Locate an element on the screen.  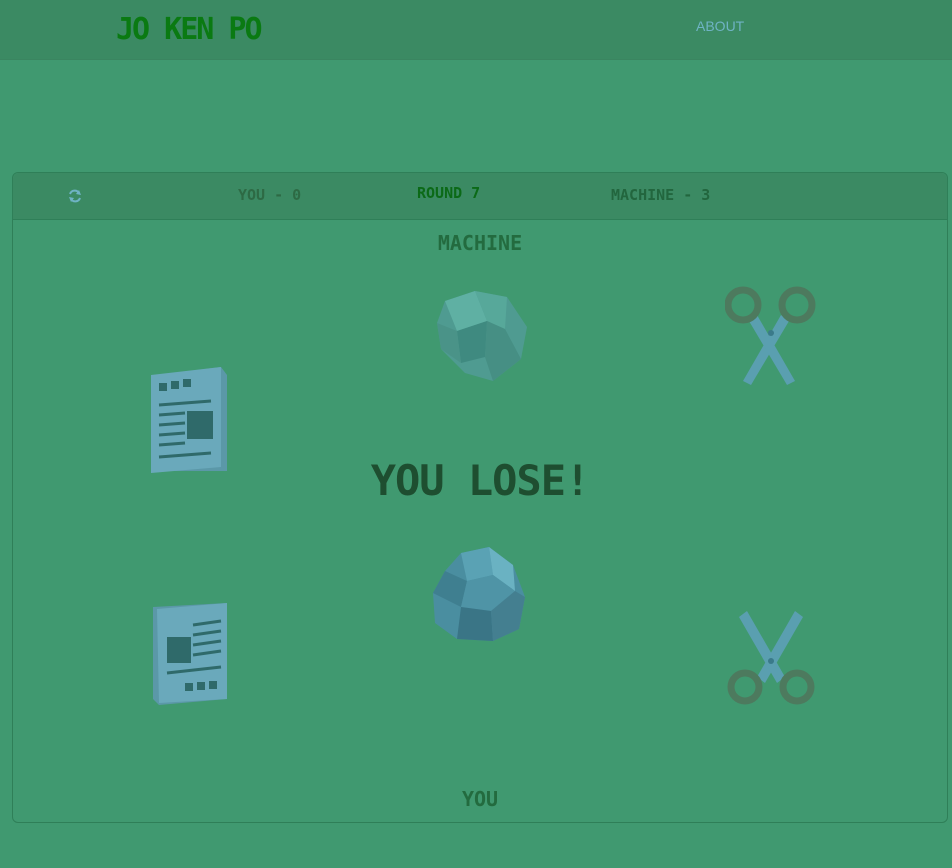
machine-rock-icon is located at coordinates (482, 335).